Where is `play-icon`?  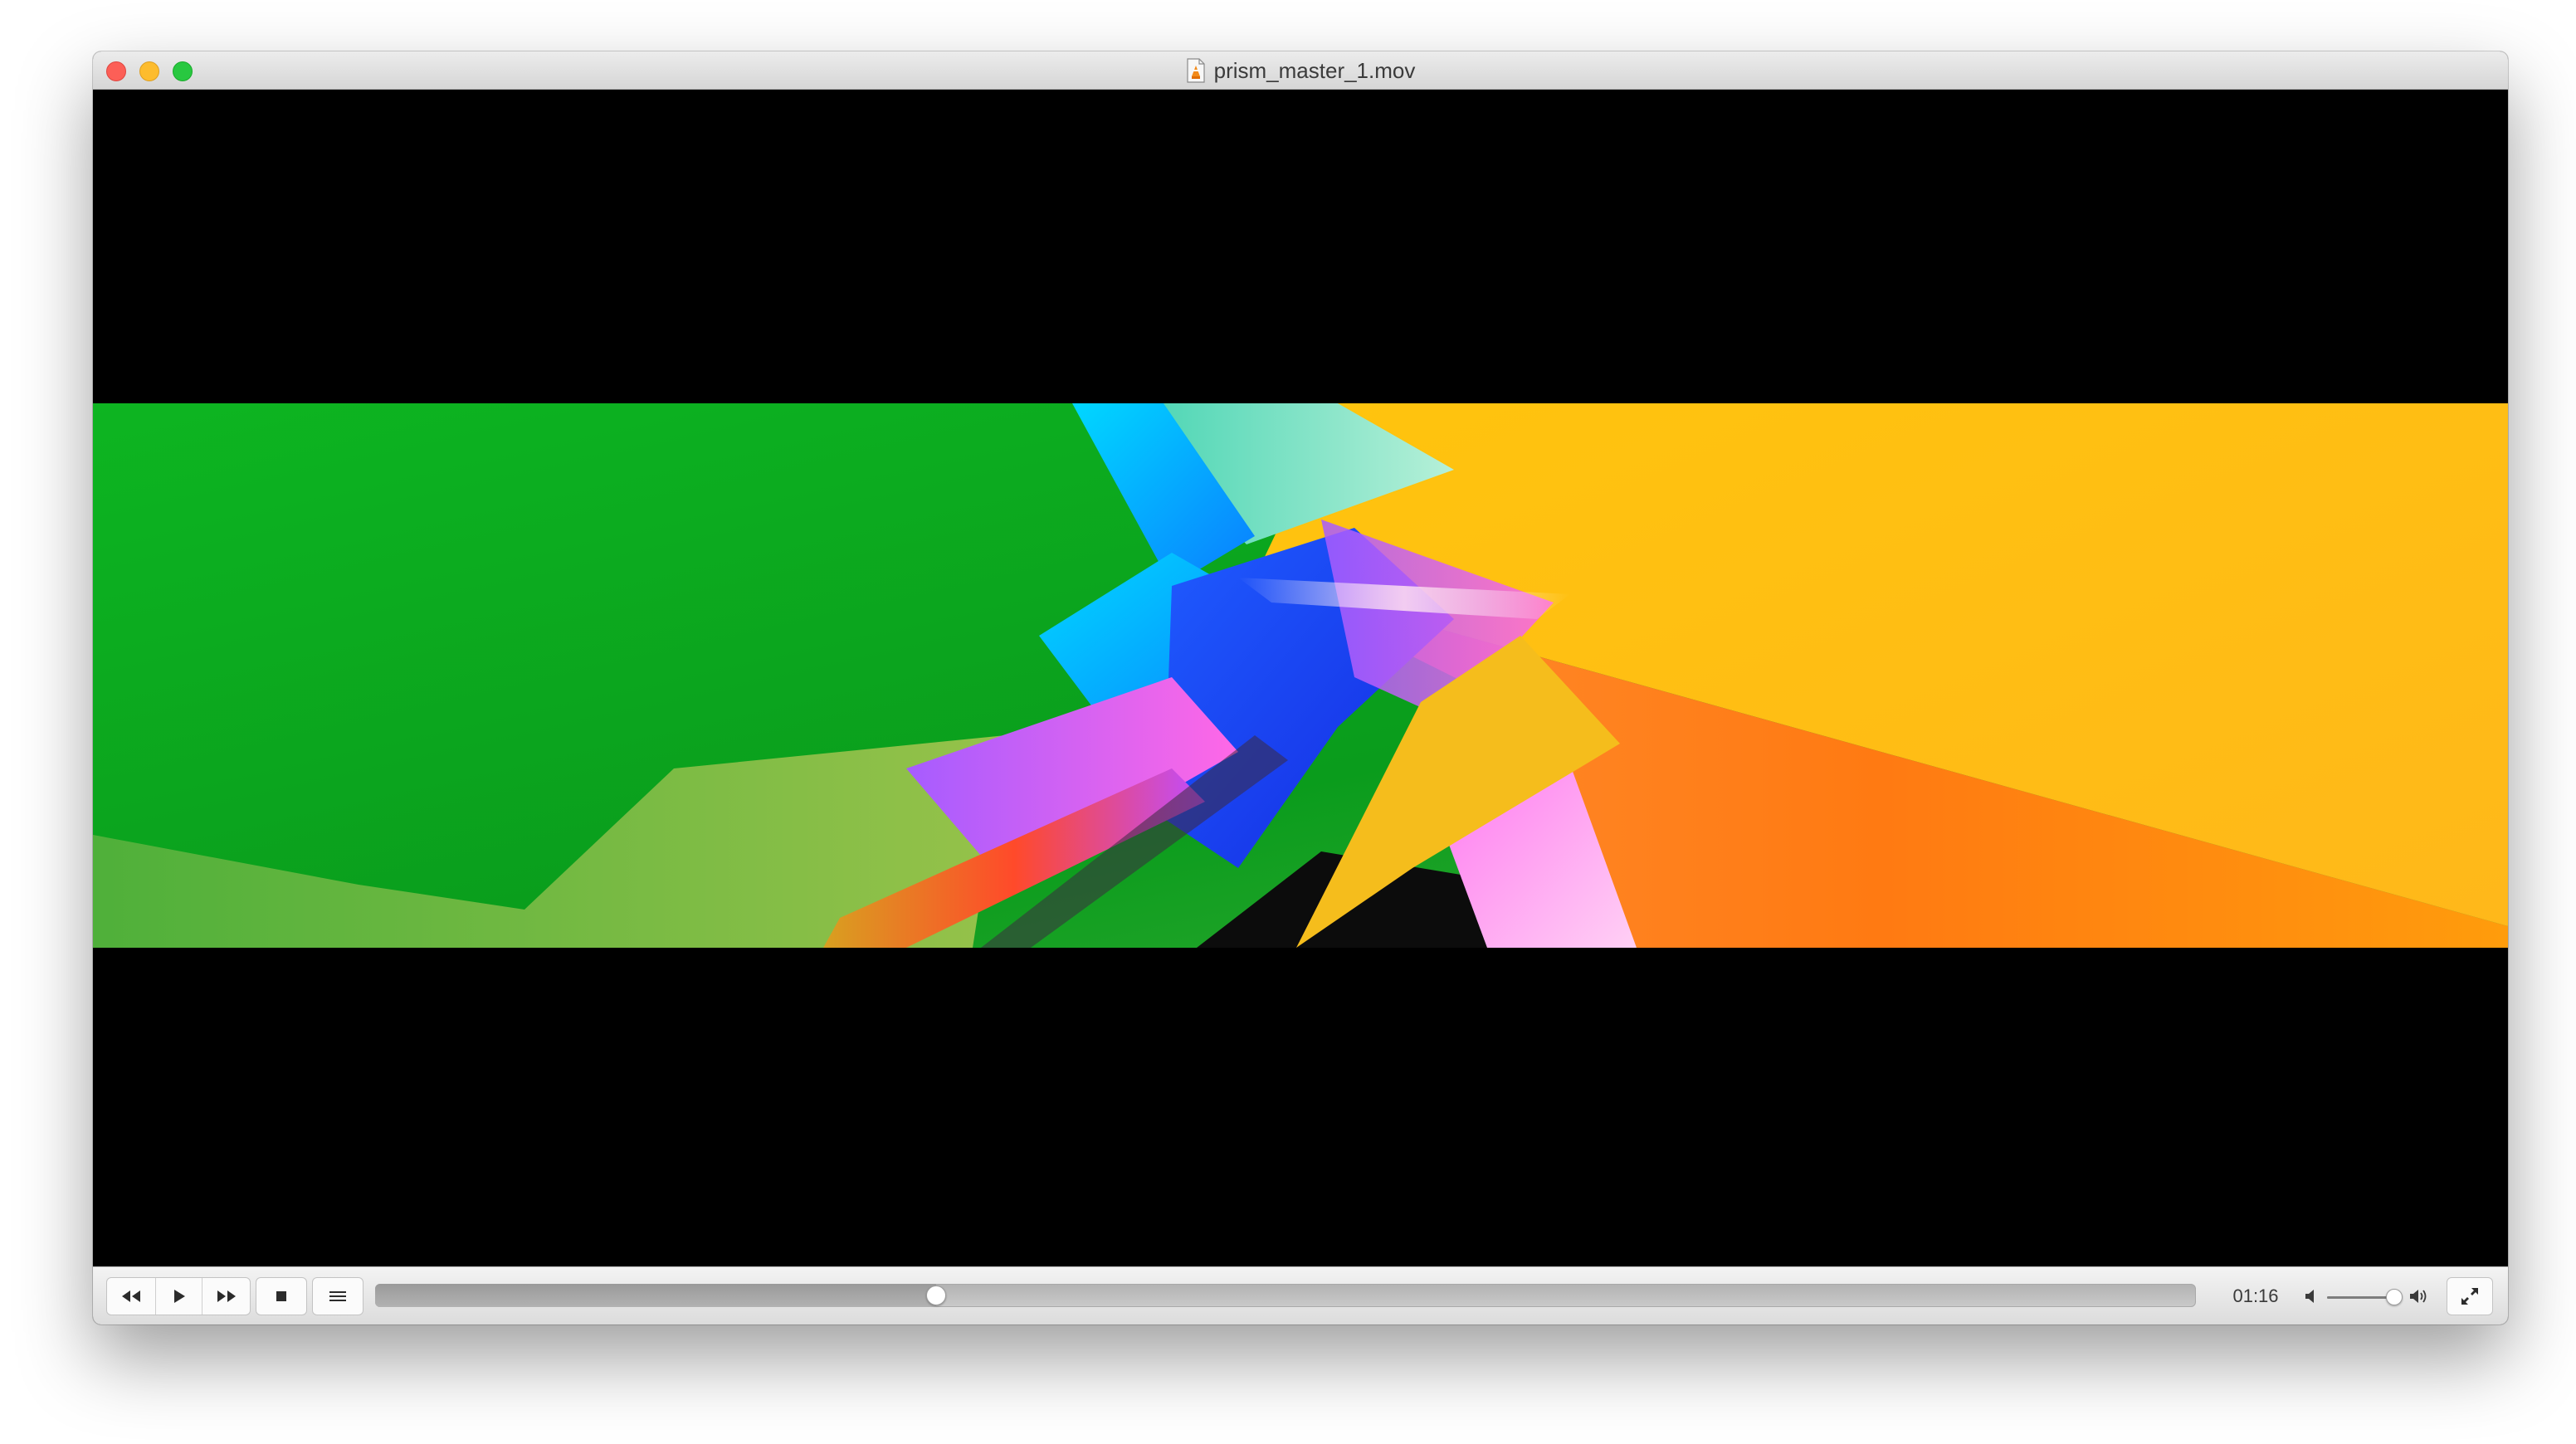
play-icon is located at coordinates (179, 1296).